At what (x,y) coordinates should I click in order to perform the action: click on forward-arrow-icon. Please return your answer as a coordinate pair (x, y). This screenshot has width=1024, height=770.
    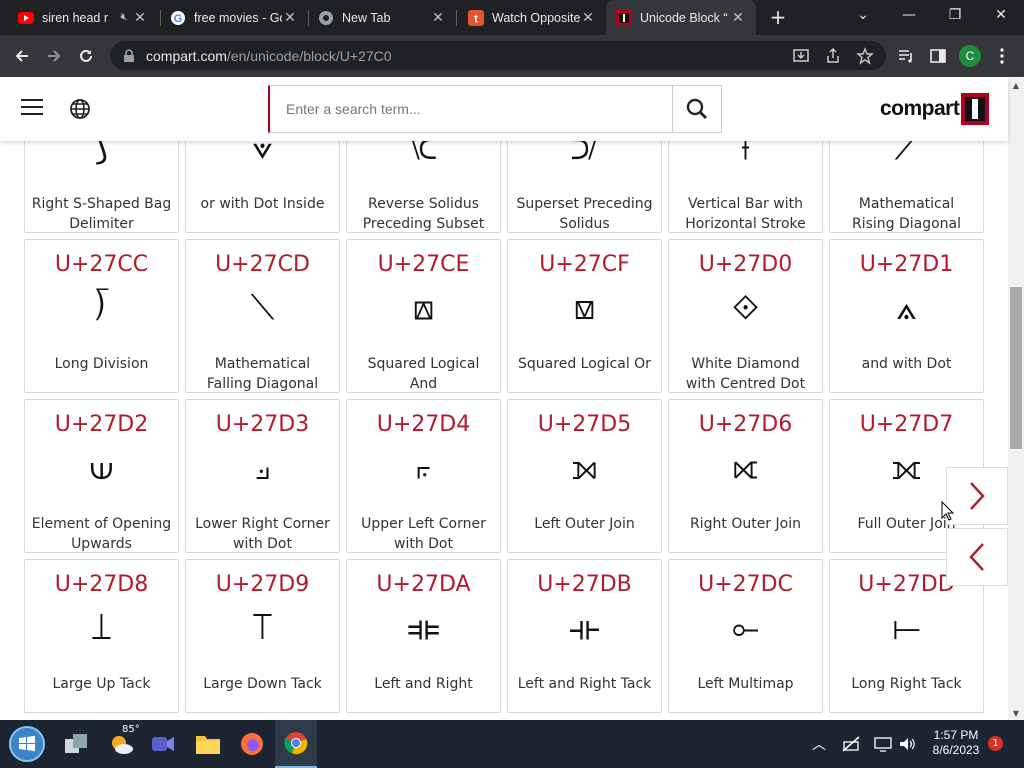
    Looking at the image, I should click on (54, 56).